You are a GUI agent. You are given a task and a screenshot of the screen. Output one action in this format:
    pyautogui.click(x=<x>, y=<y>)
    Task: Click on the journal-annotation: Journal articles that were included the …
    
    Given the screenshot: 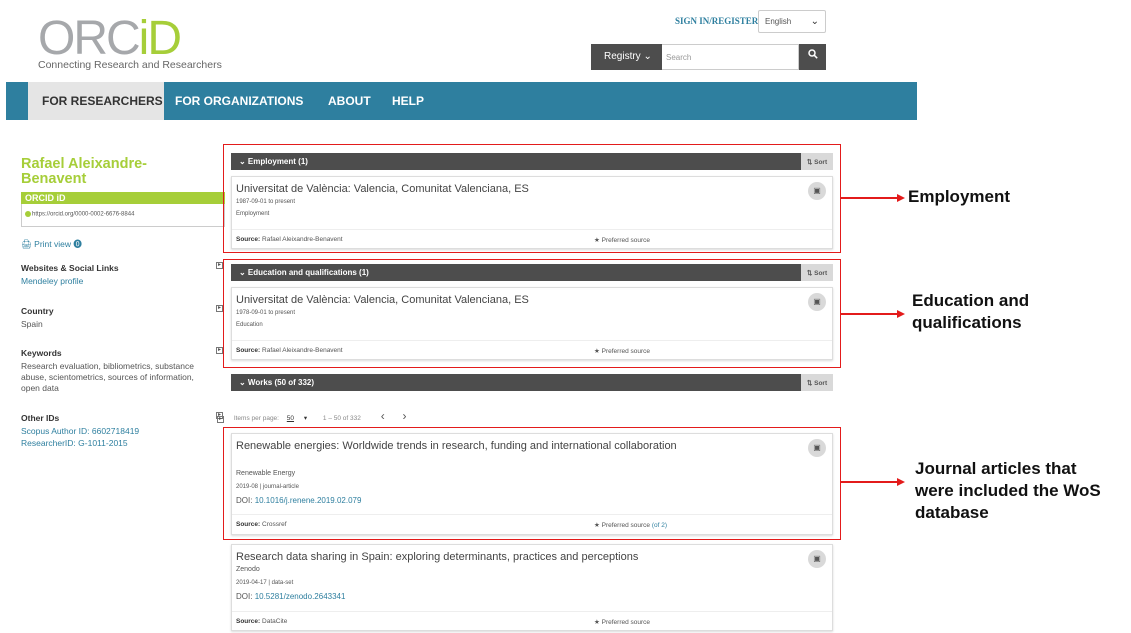 What is the action you would take?
    pyautogui.click(x=1008, y=491)
    